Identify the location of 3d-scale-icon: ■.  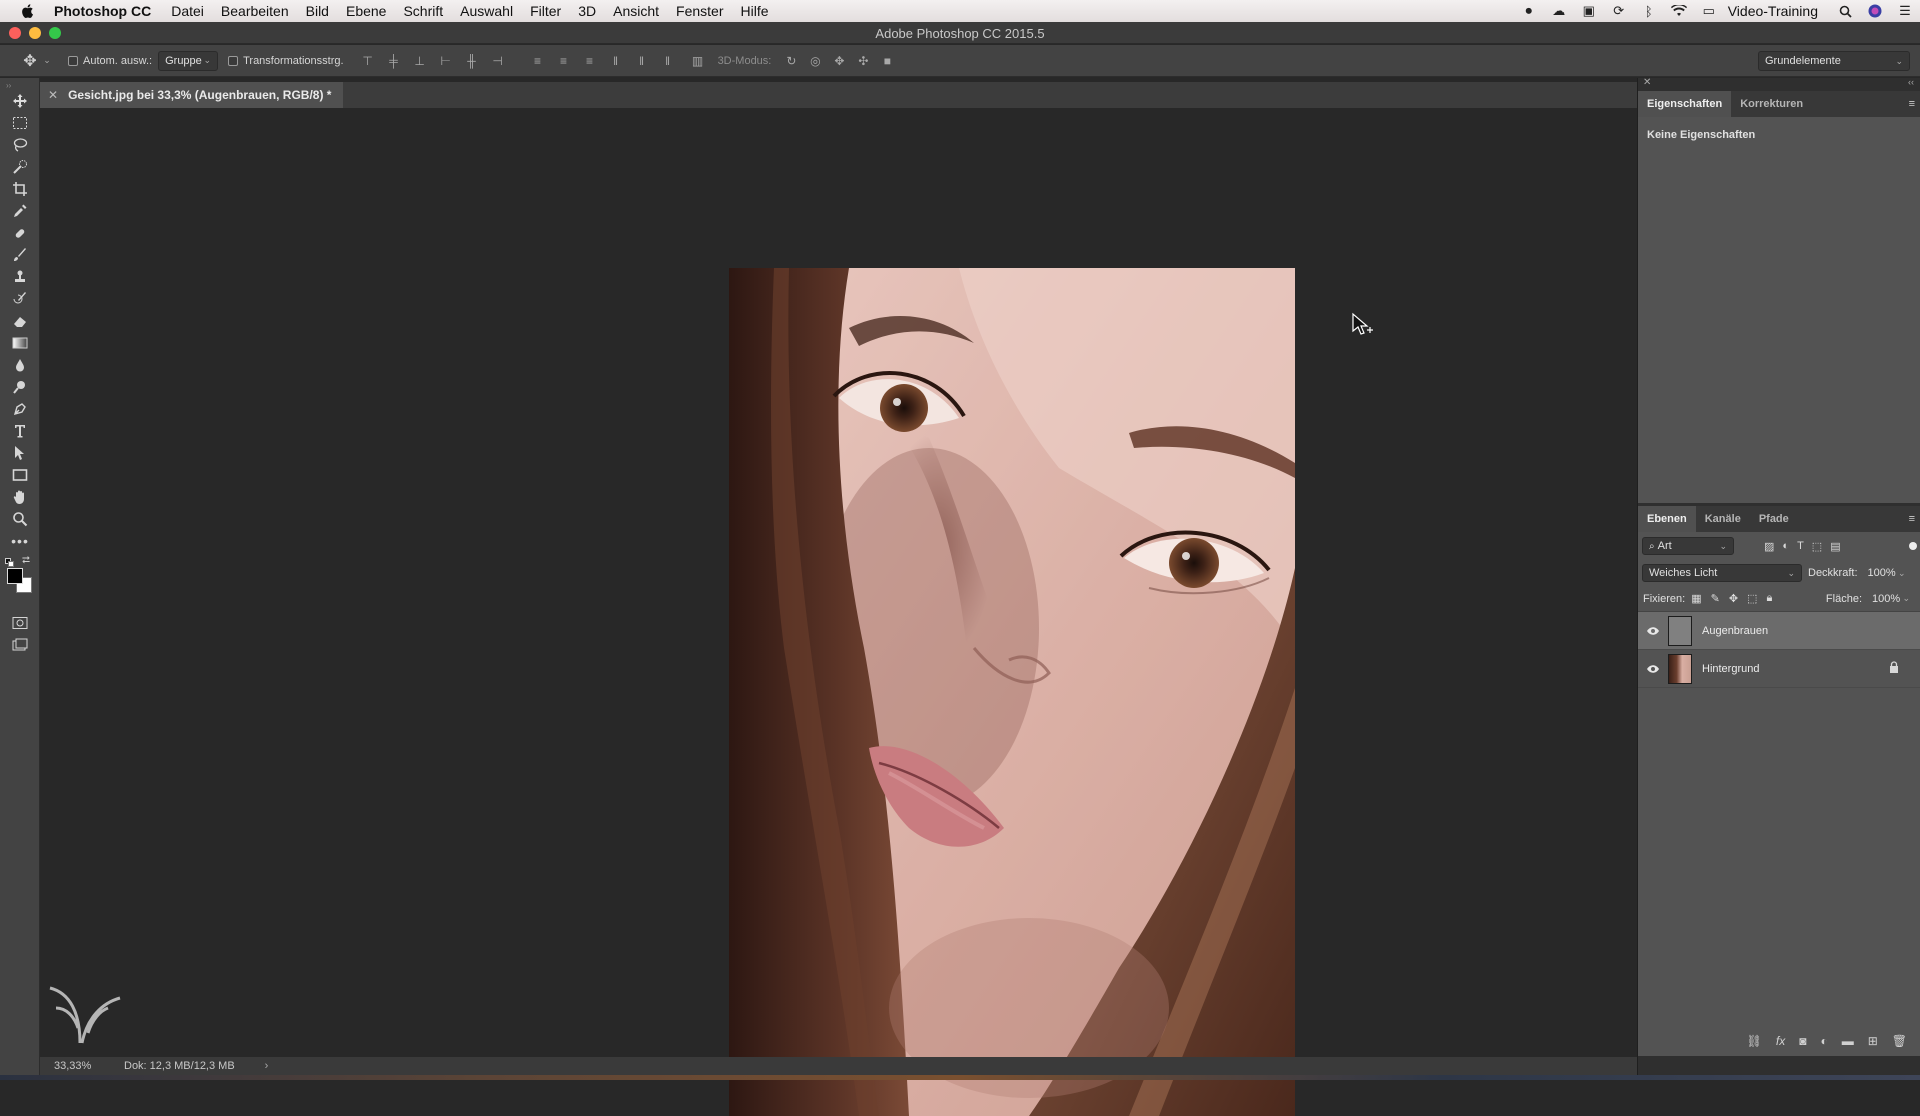
(887, 61).